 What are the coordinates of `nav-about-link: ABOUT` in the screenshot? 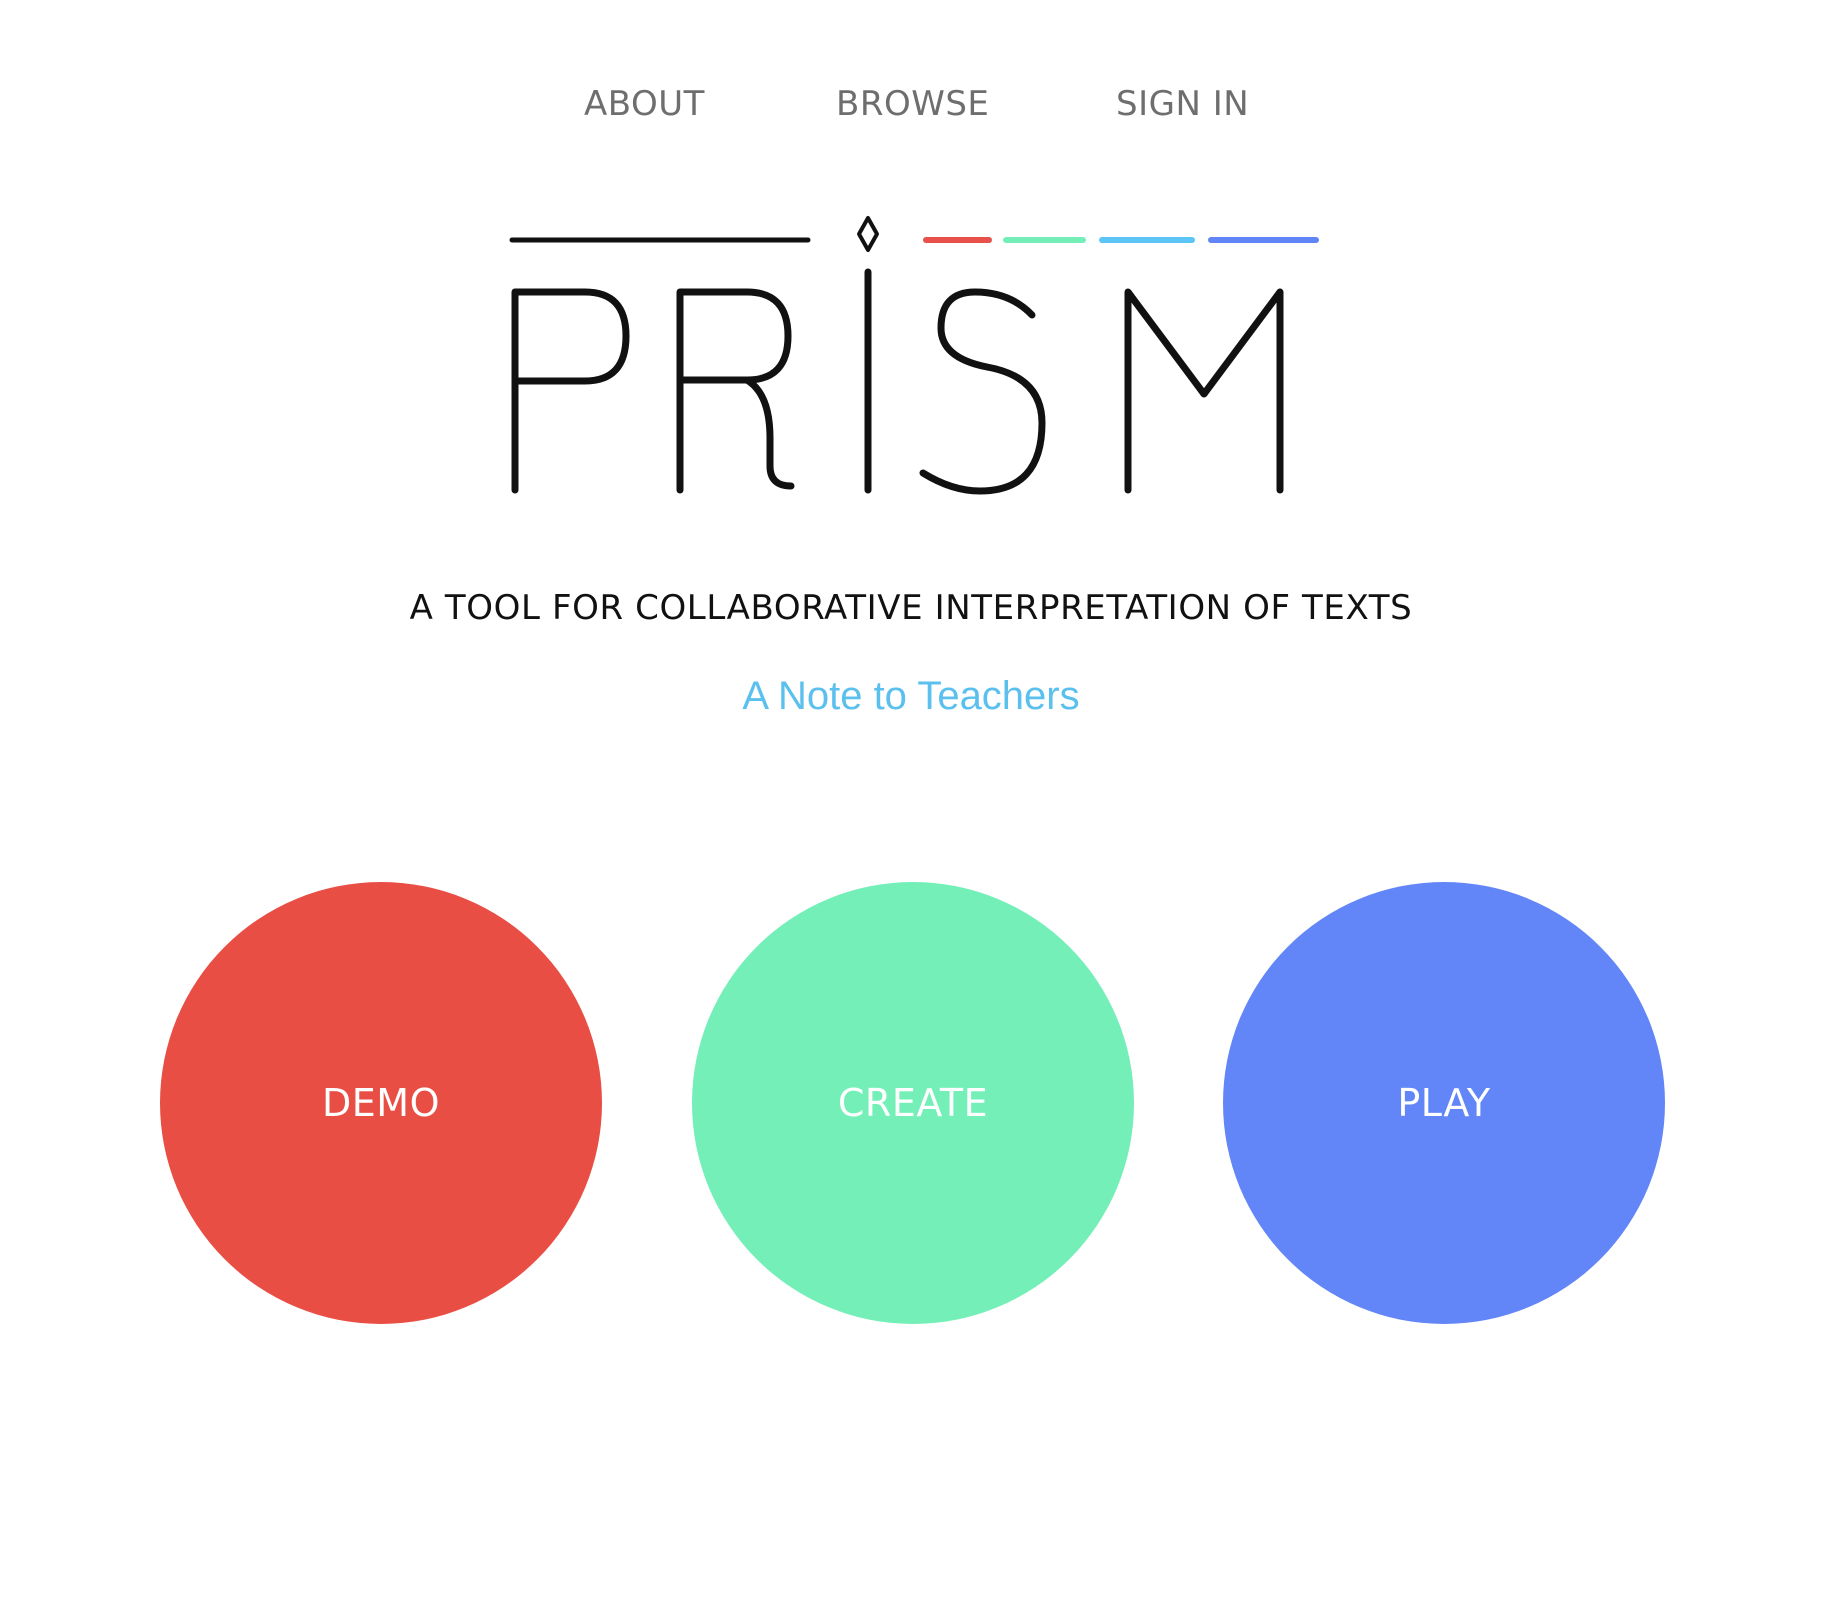 It's located at (644, 104).